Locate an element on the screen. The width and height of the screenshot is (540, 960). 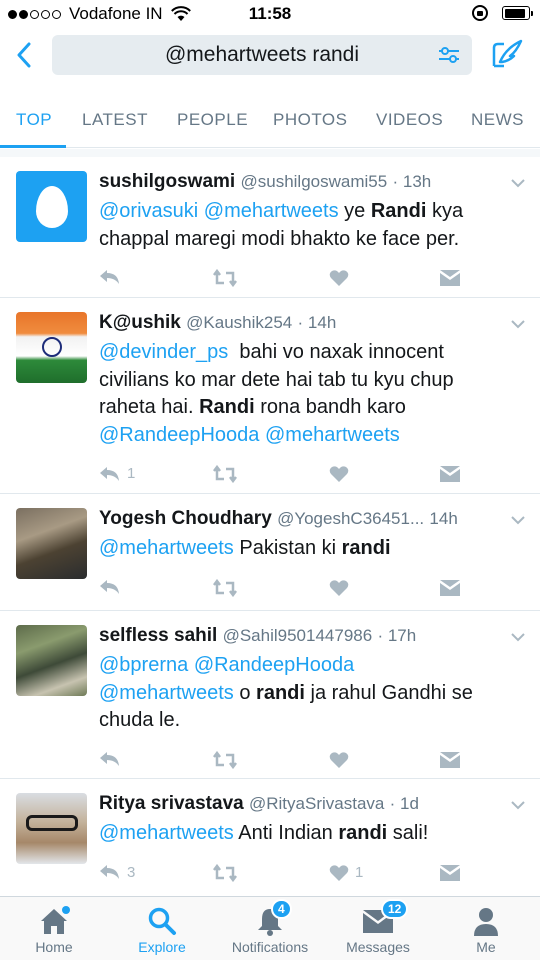
mention-link: @orivasuki is located at coordinates (148, 211).